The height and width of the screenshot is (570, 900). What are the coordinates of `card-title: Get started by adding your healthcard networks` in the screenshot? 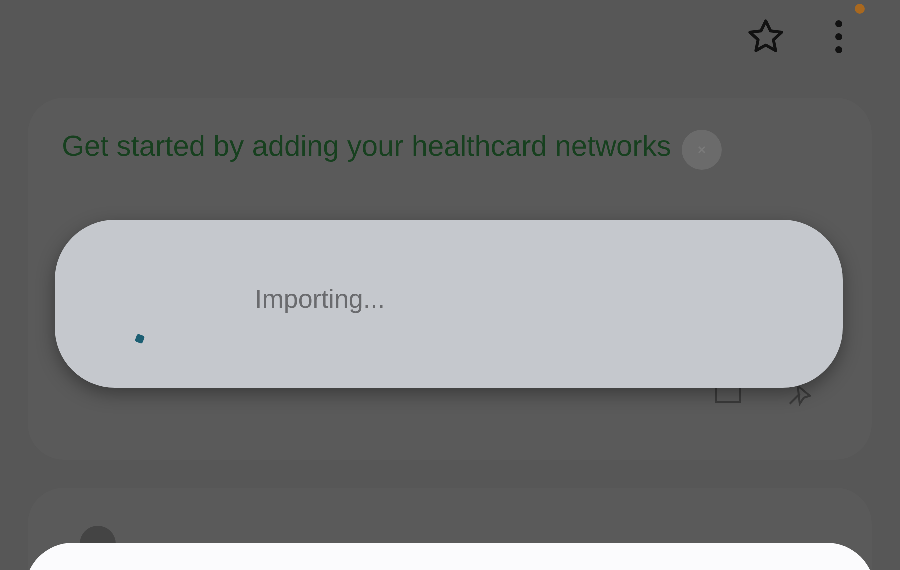 It's located at (367, 147).